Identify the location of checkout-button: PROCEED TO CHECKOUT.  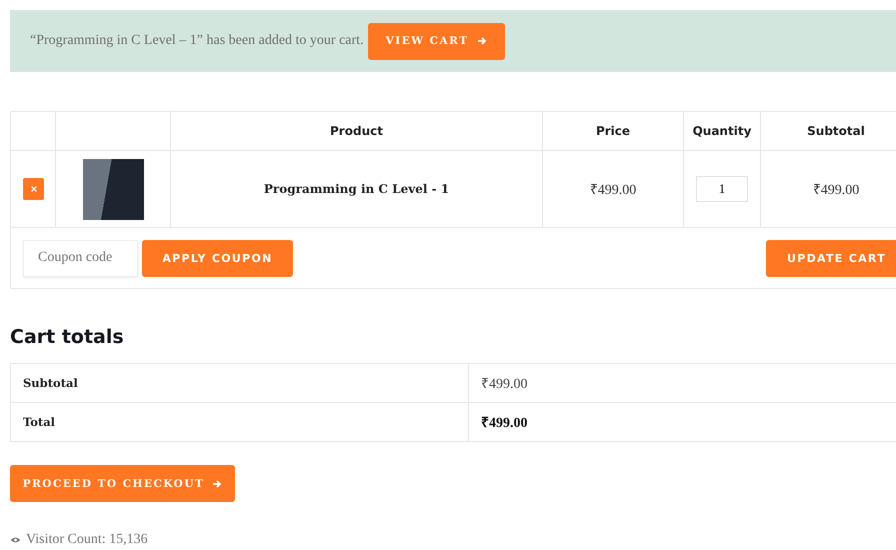
(122, 483).